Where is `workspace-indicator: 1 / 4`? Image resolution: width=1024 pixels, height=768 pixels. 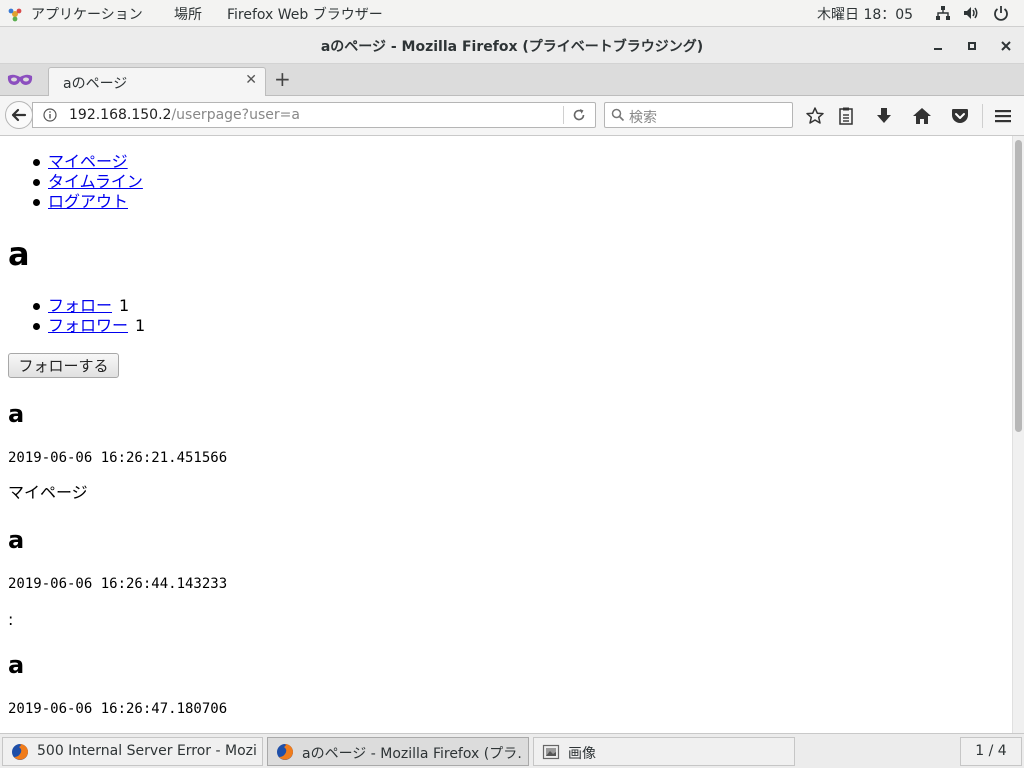 workspace-indicator: 1 / 4 is located at coordinates (991, 751).